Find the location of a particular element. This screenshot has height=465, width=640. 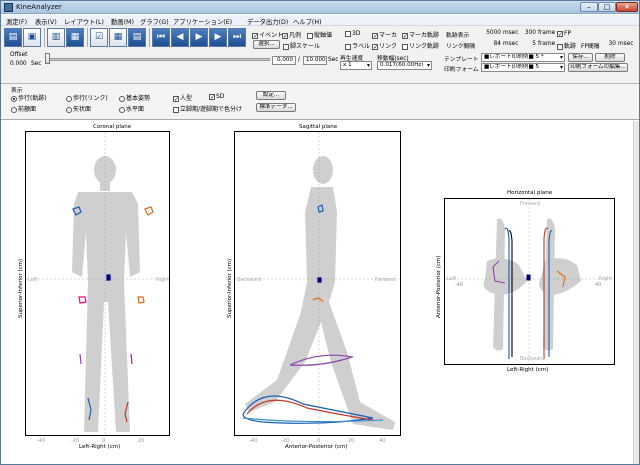

marker-trajectory-checkbox: ✓マーカ軌跡 is located at coordinates (420, 34).